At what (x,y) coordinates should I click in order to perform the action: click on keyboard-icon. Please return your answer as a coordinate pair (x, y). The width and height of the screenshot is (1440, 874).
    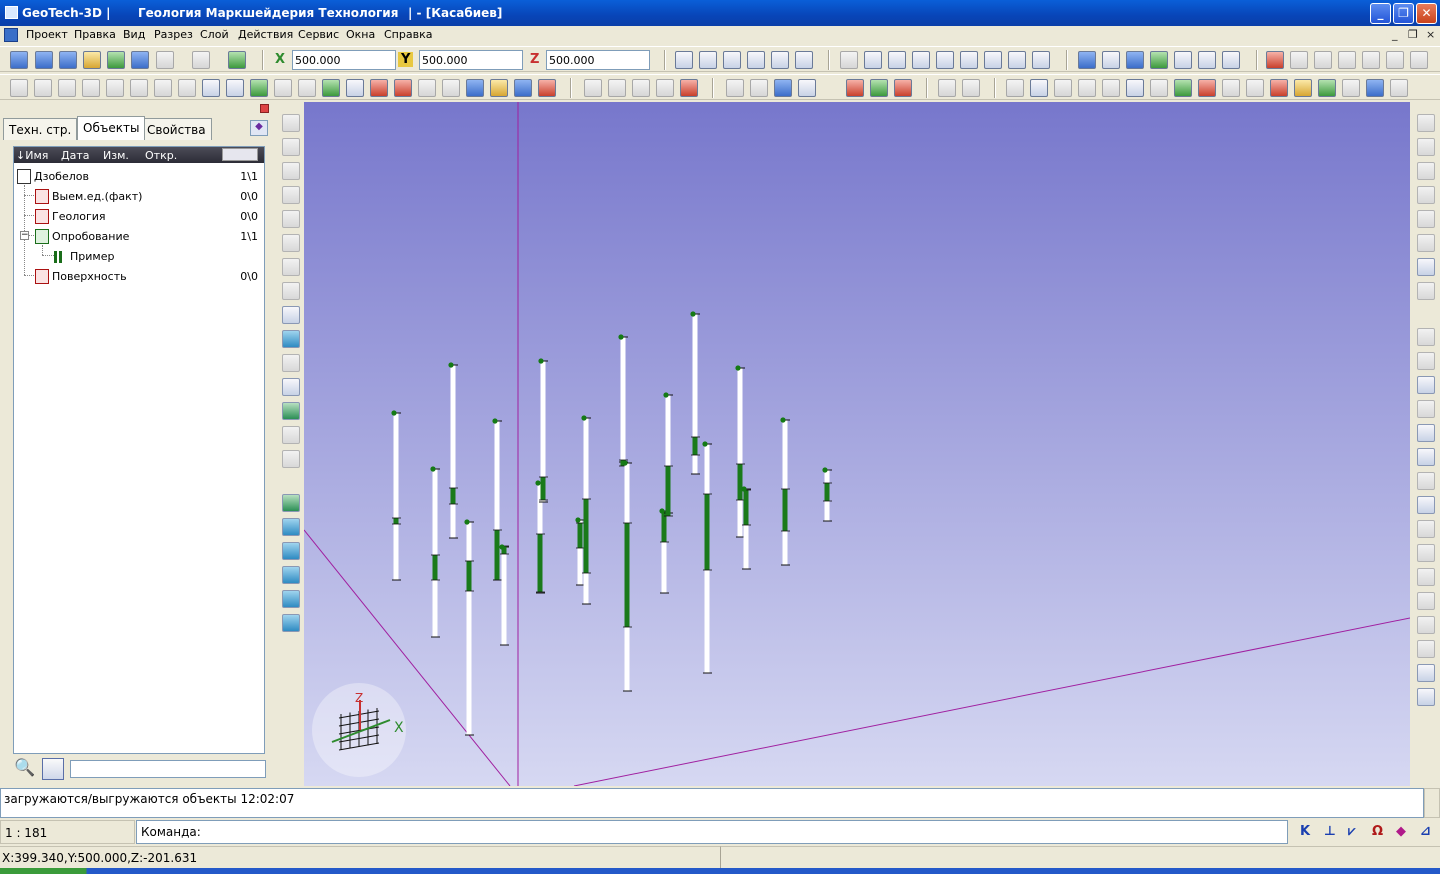
    Looking at the image, I should click on (1231, 60).